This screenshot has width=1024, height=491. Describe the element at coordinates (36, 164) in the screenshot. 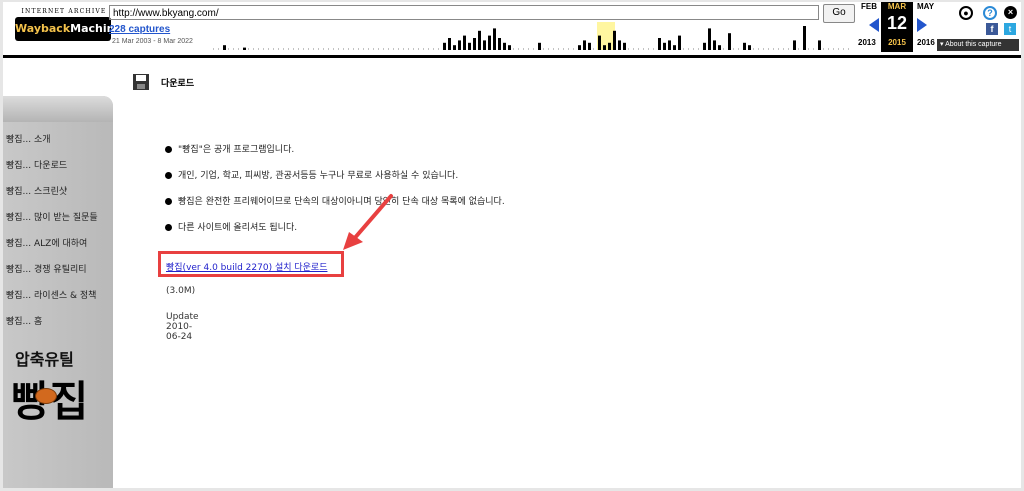

I see `sidebar-item-download: 빵집... 다운로드` at that location.